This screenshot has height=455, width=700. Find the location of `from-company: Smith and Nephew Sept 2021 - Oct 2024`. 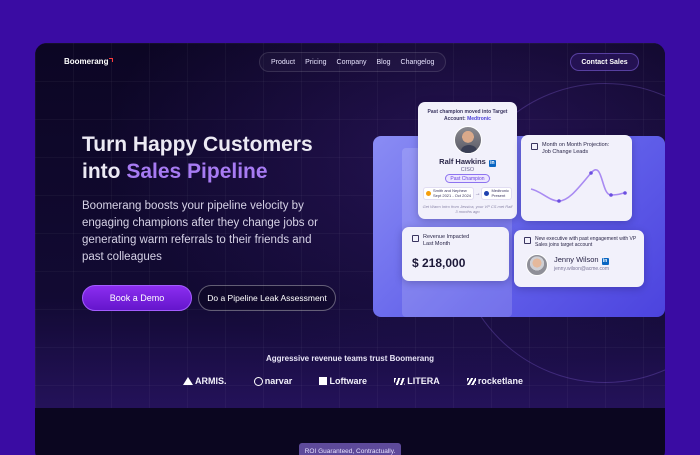

from-company: Smith and Nephew Sept 2021 - Oct 2024 is located at coordinates (449, 193).